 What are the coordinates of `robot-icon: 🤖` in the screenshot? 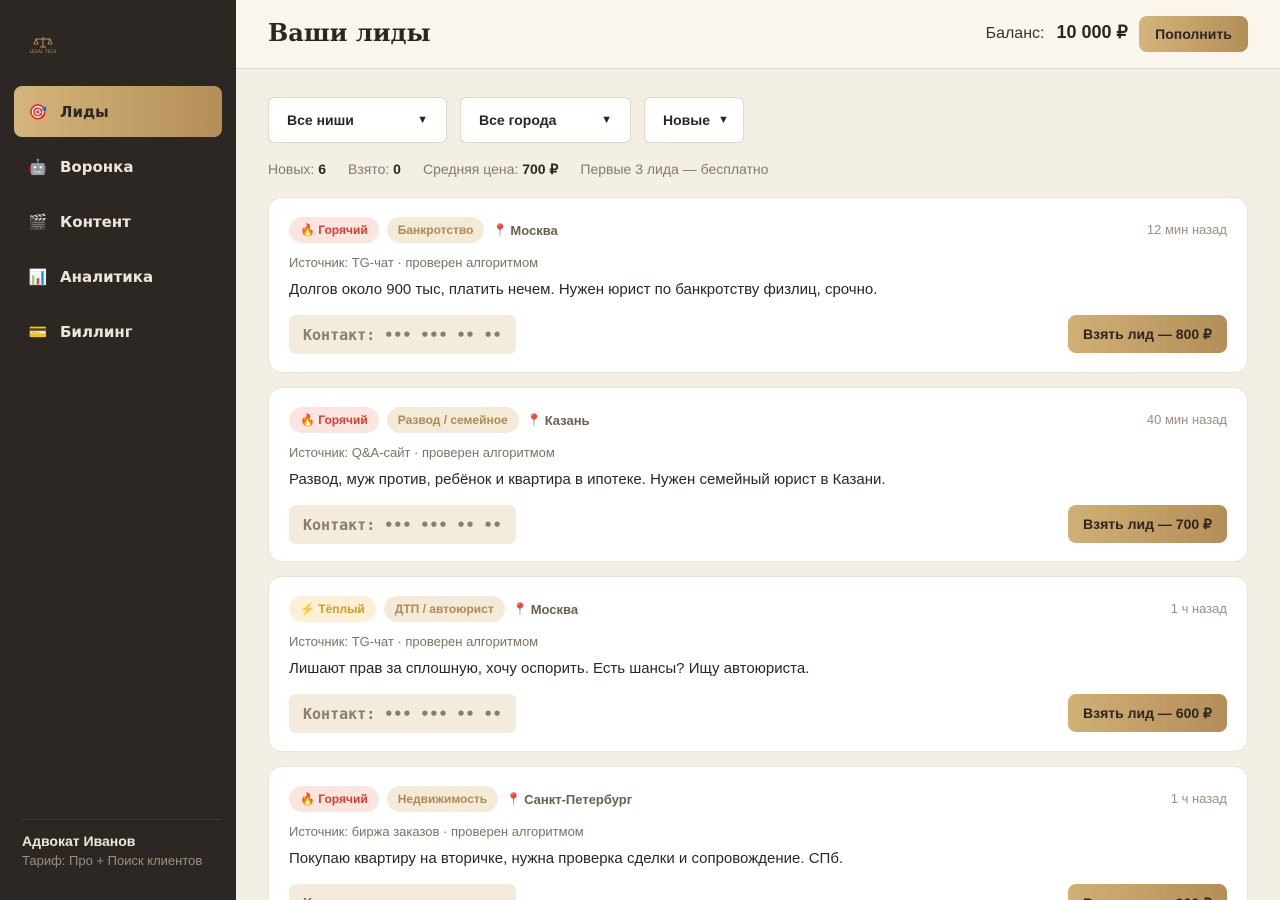 It's located at (38, 166).